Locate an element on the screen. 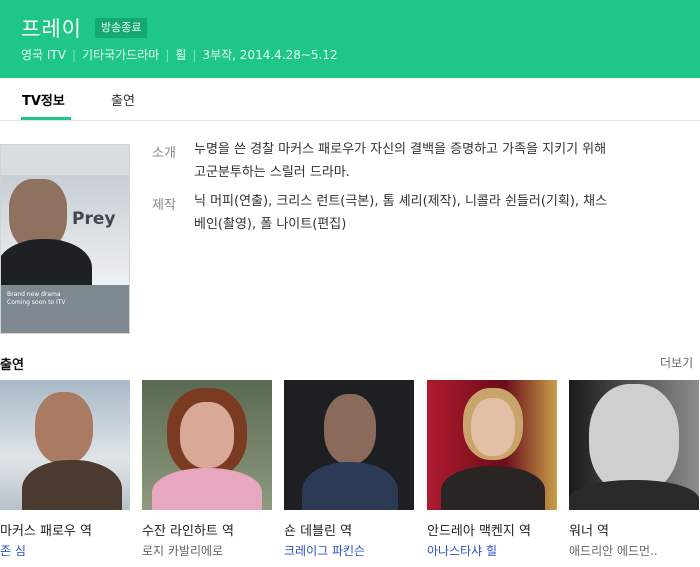 The width and height of the screenshot is (700, 567). meta-genre: 기타국가드라마 is located at coordinates (120, 55).